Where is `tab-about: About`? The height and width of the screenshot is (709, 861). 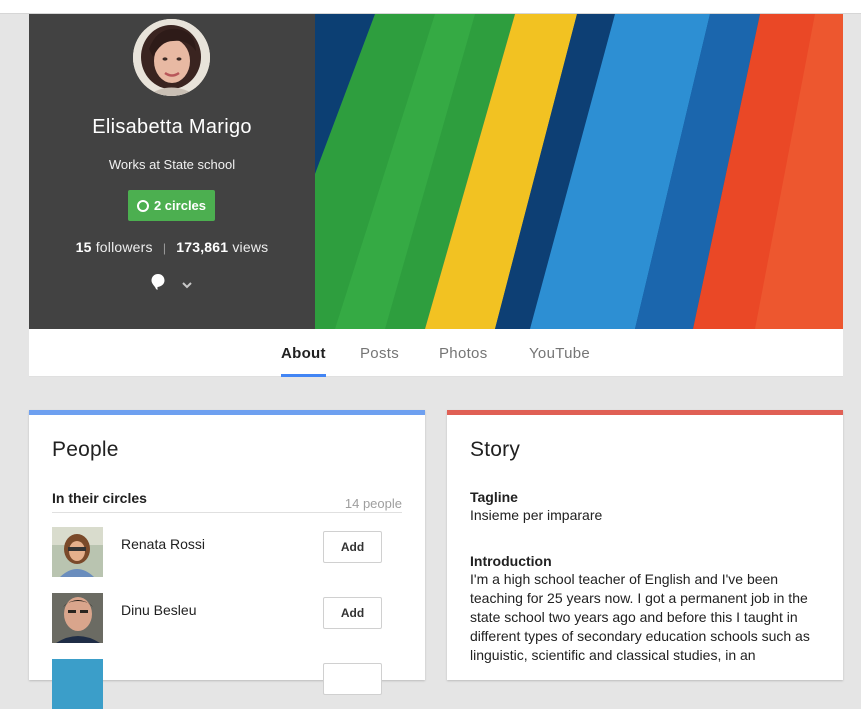 tab-about: About is located at coordinates (303, 353).